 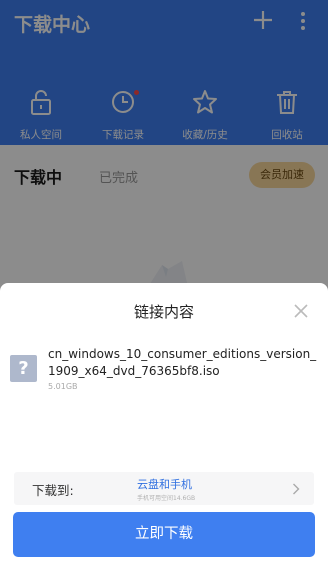 I want to click on file-size: 5.01GB, so click(x=63, y=386).